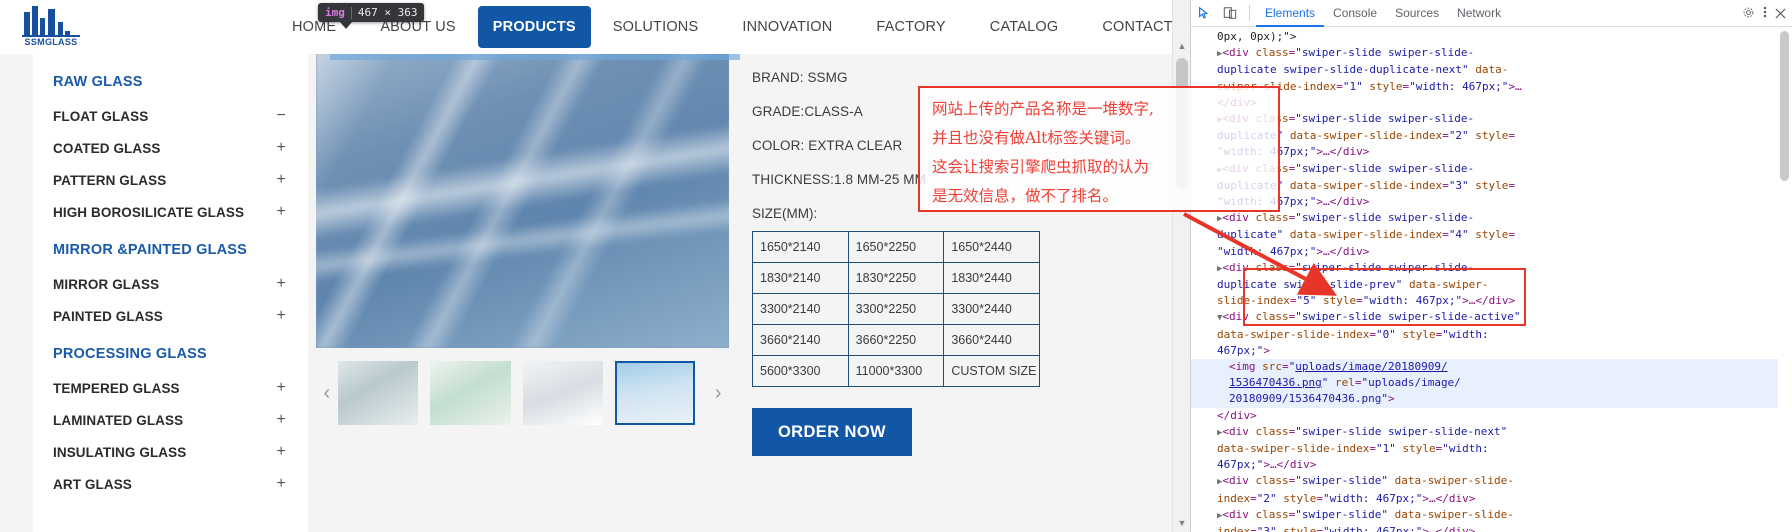 Image resolution: width=1792 pixels, height=532 pixels. Describe the element at coordinates (800, 340) in the screenshot. I see `size-cell: 3660*2140` at that location.